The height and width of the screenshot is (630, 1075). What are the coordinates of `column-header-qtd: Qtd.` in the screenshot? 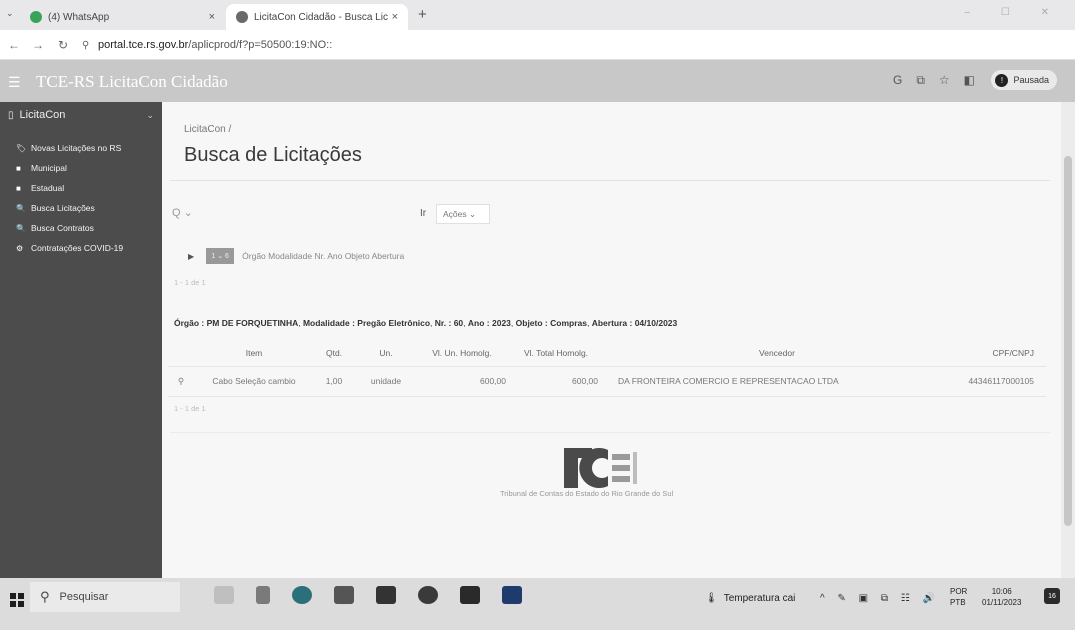 It's located at (334, 353).